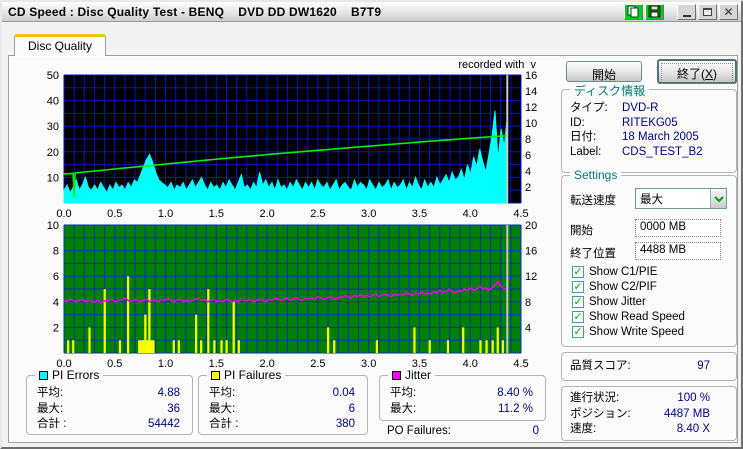 The image size is (743, 449). I want to click on x-axis-tick: 1.5, so click(216, 214).